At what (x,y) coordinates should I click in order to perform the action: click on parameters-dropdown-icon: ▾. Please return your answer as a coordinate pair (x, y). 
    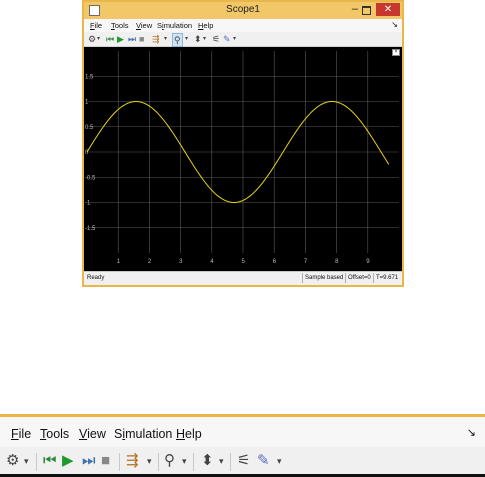
    Looking at the image, I should click on (98, 39).